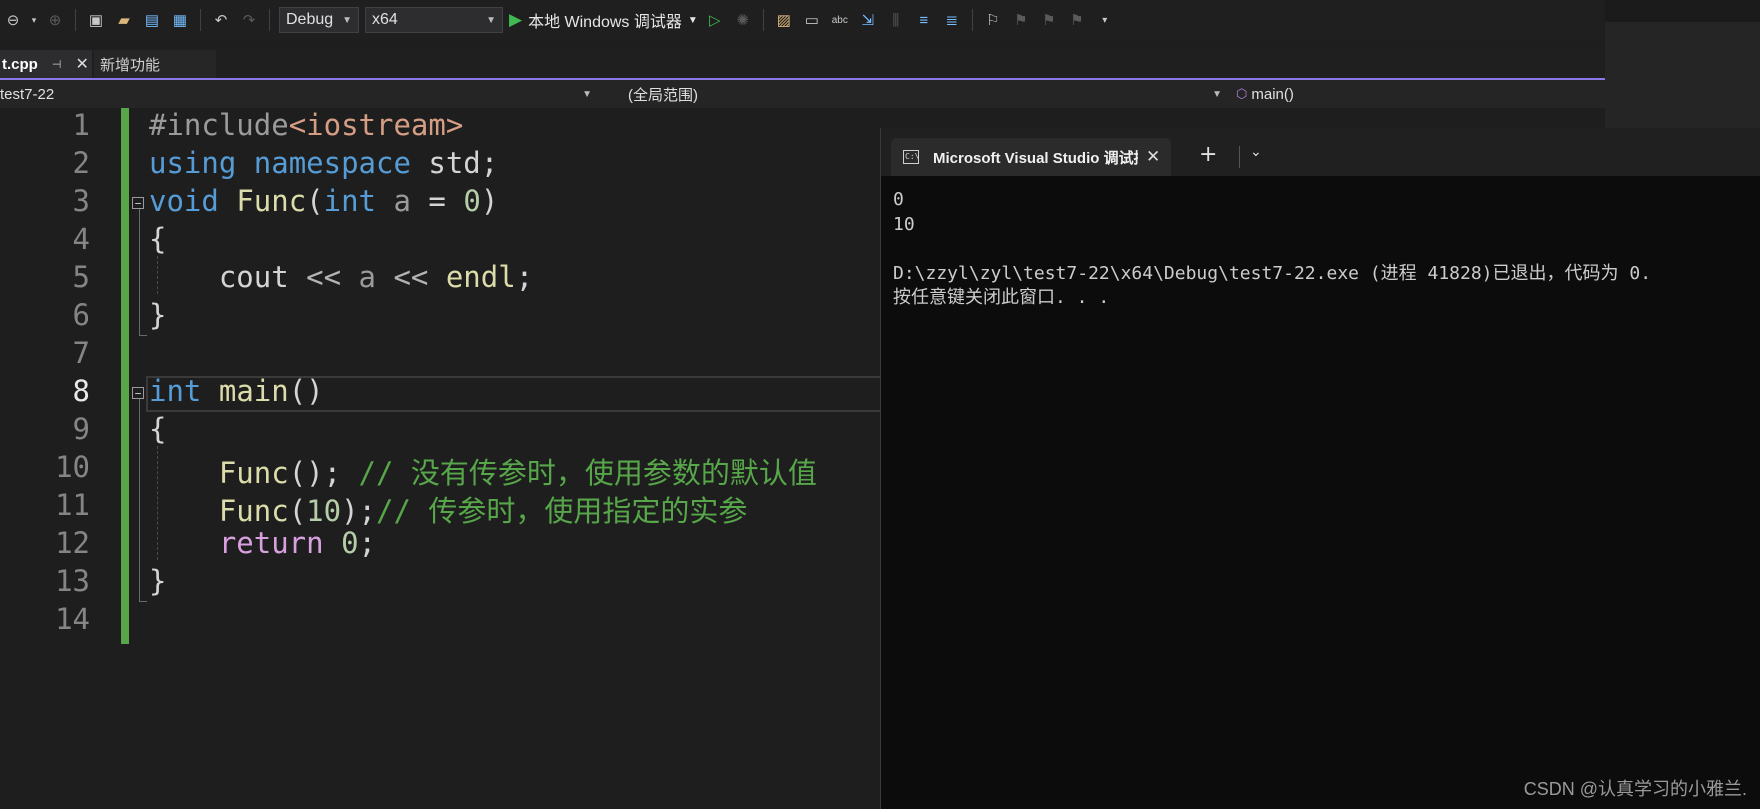  I want to click on hot-reload-icon: ✺, so click(743, 20).